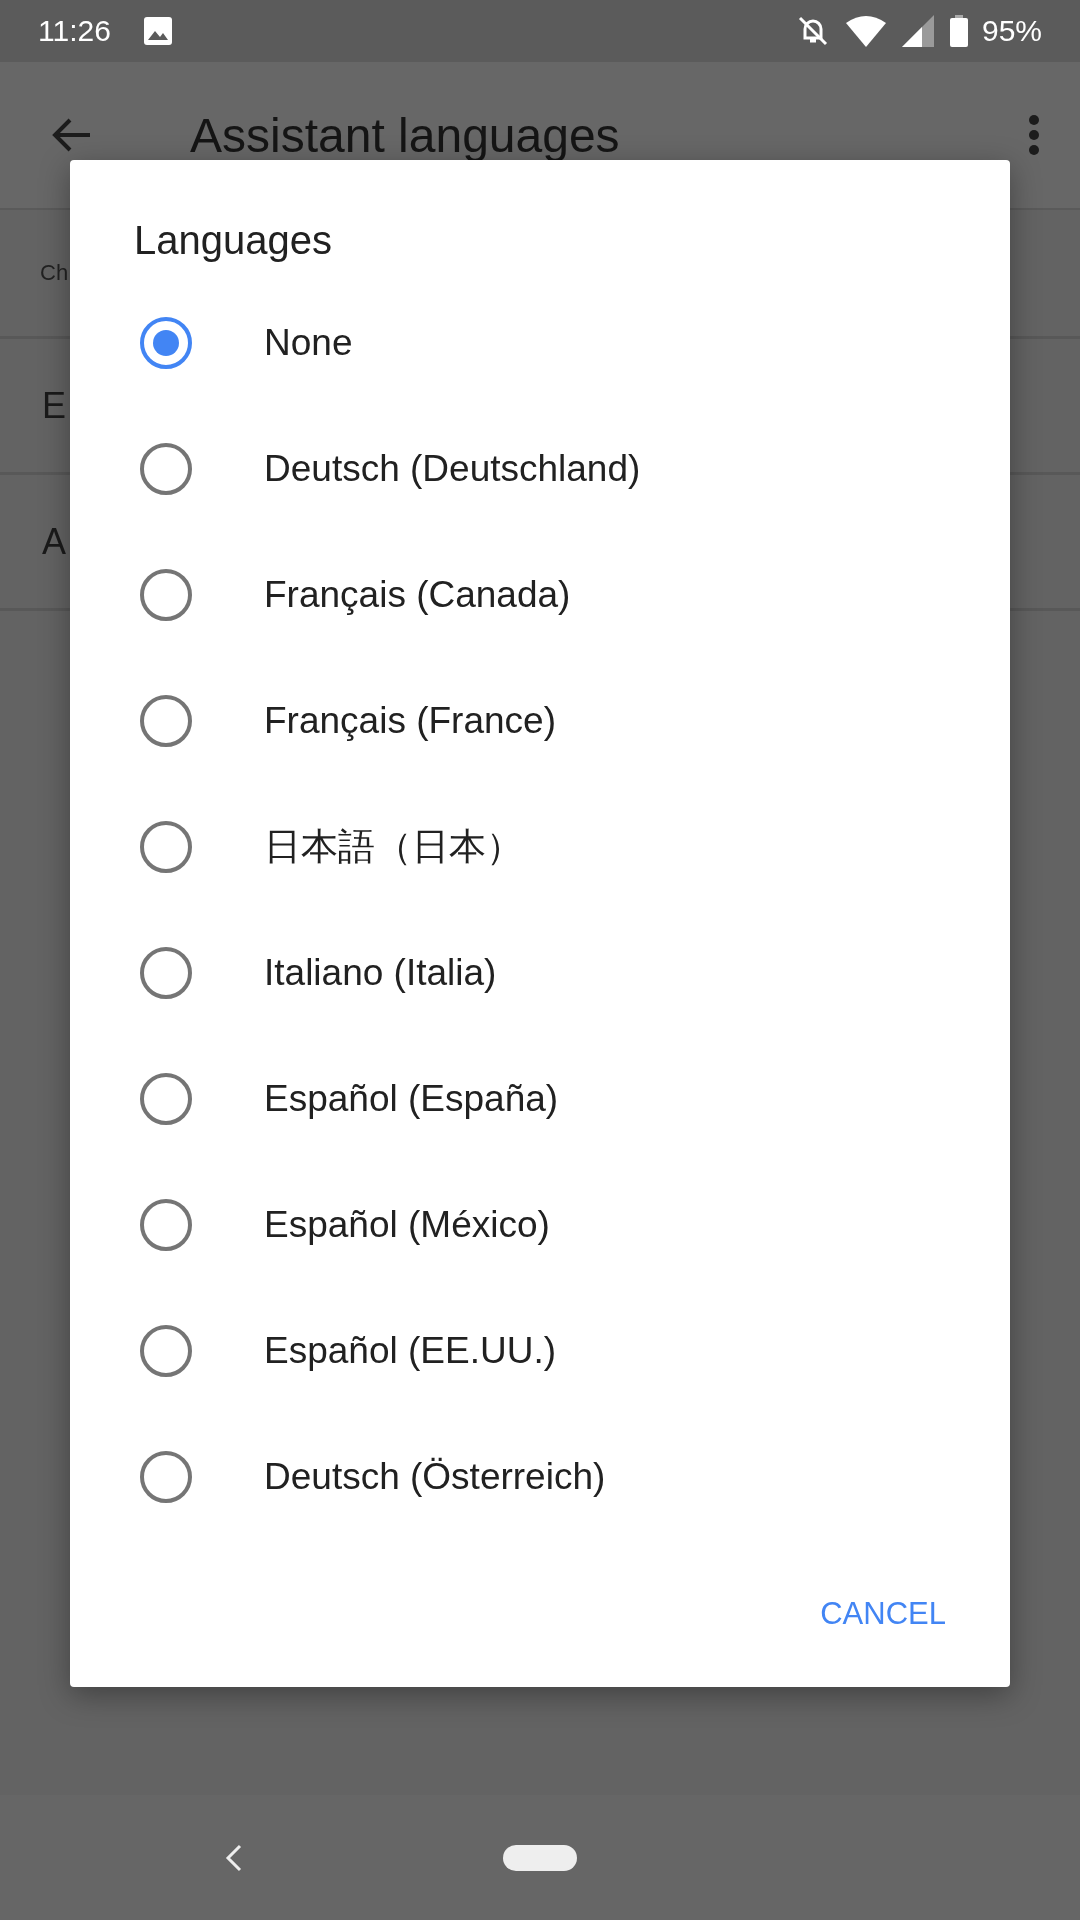 The image size is (1080, 1920). Describe the element at coordinates (157, 31) in the screenshot. I see `image-icon` at that location.